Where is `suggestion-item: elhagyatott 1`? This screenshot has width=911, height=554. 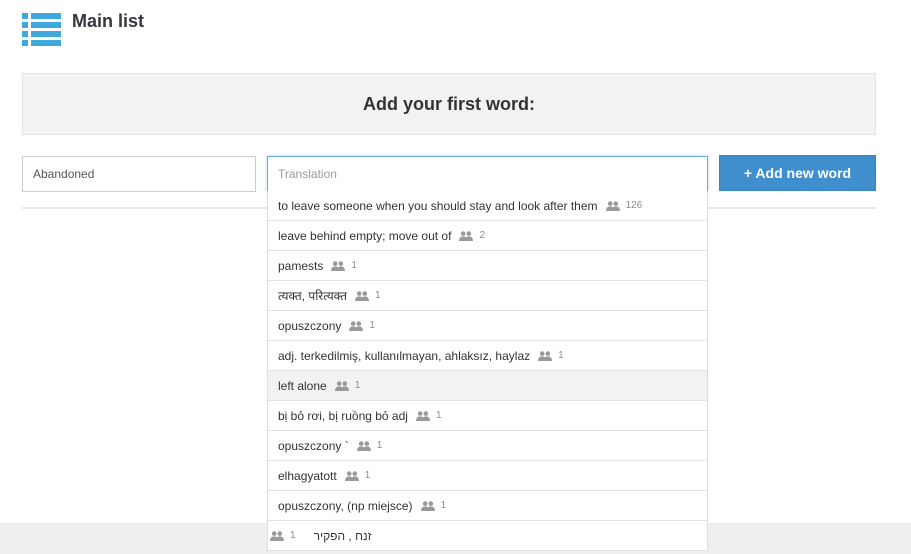 suggestion-item: elhagyatott 1 is located at coordinates (487, 476).